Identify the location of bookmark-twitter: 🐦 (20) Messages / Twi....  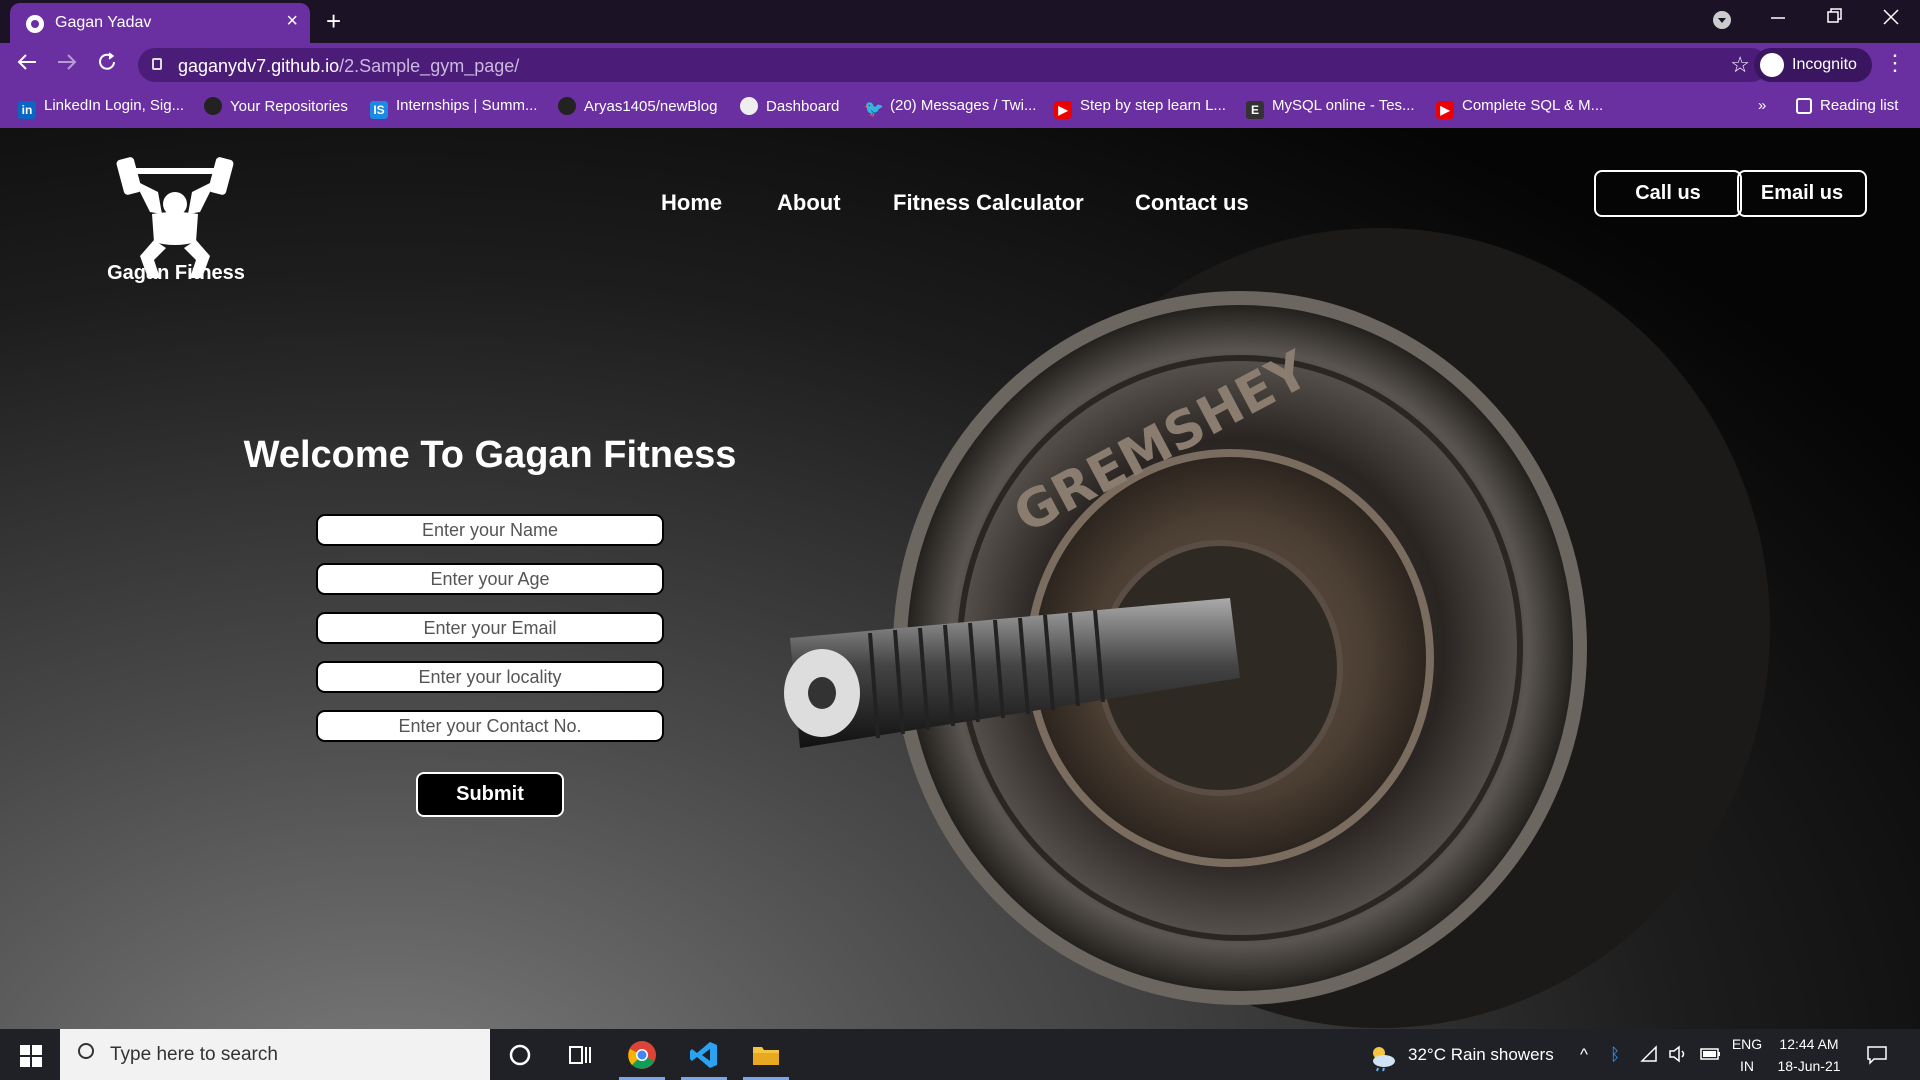
(950, 108).